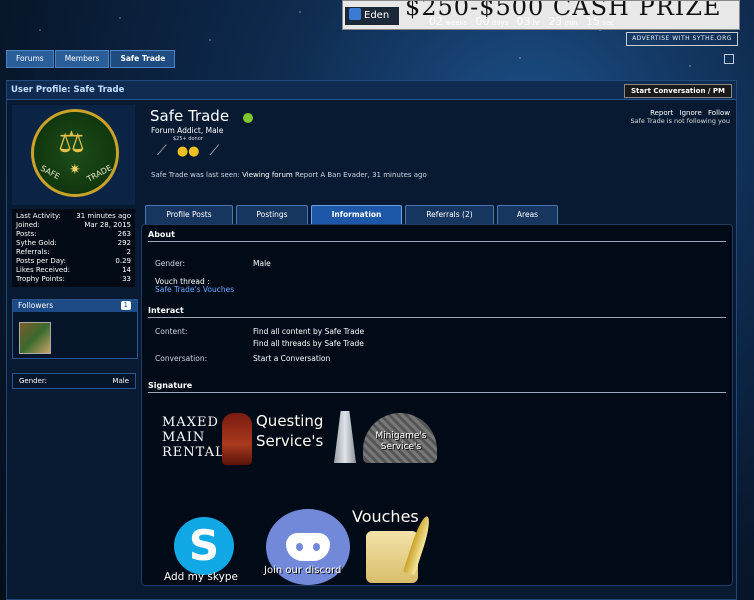 The height and width of the screenshot is (600, 754). Describe the element at coordinates (682, 39) in the screenshot. I see `advertise-link: ADVERTISE WITH SYTHE.ORG` at that location.